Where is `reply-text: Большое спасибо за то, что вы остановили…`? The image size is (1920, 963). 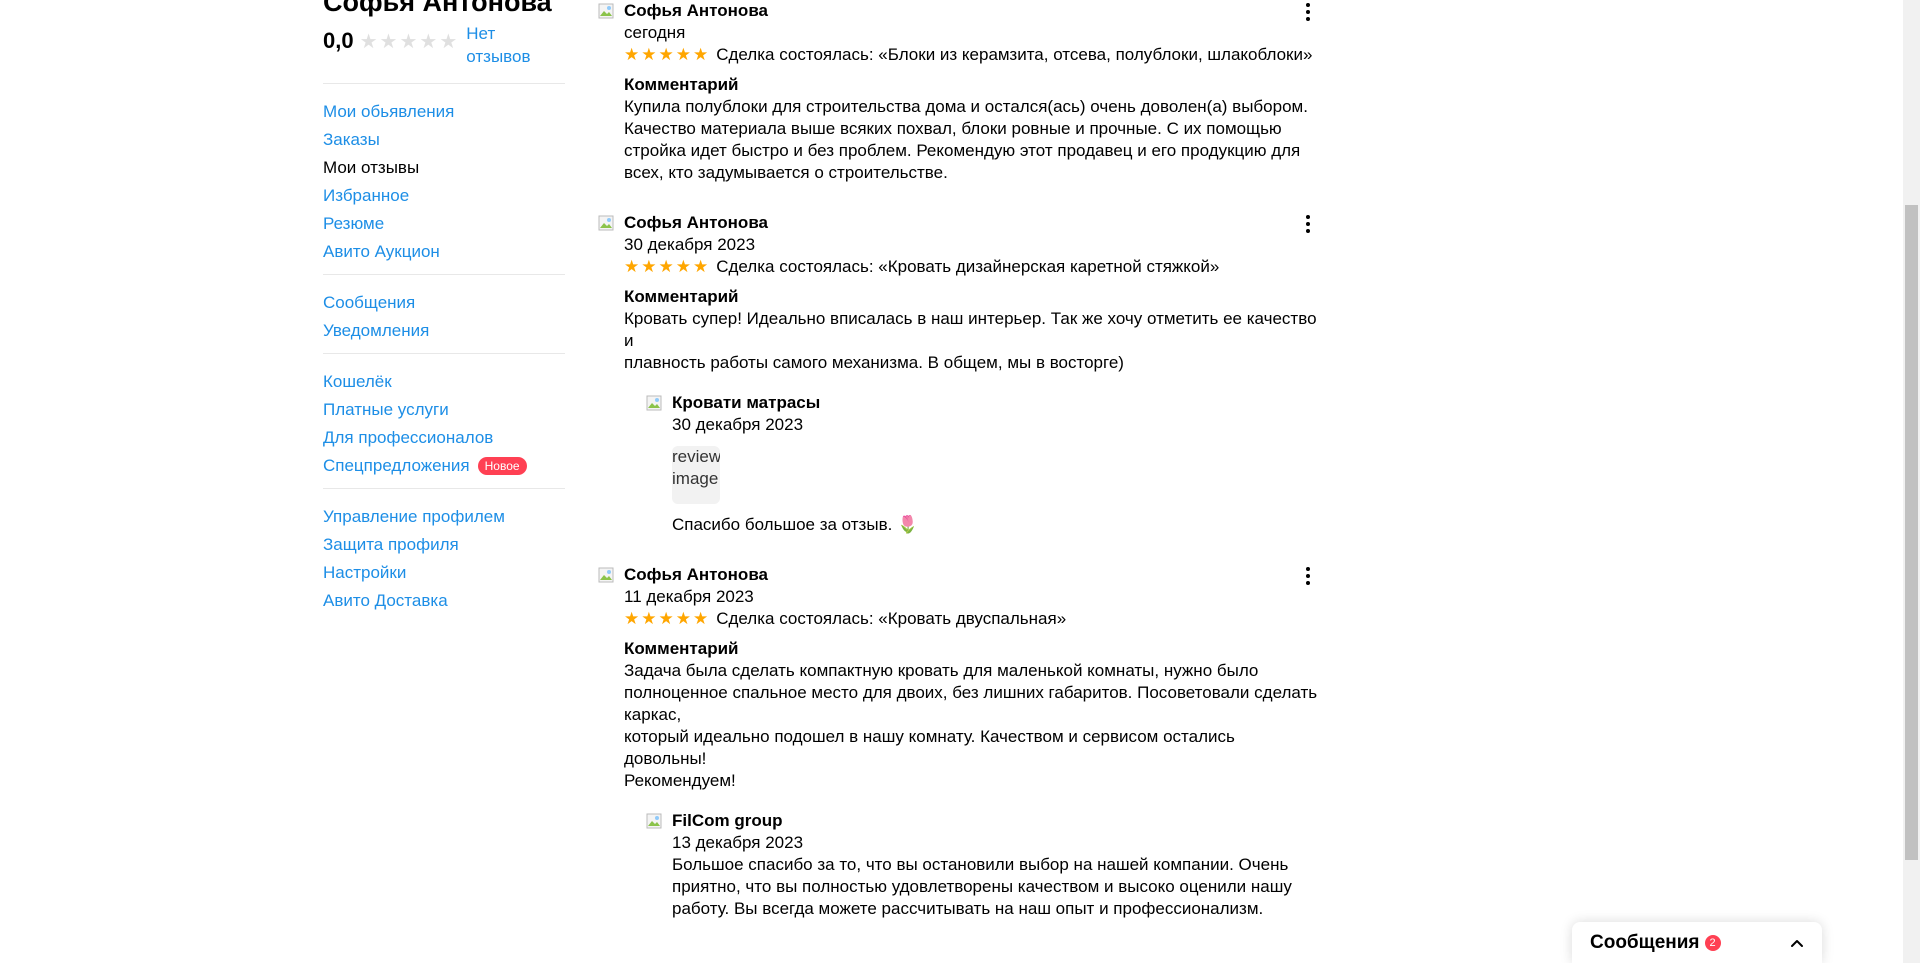 reply-text: Большое спасибо за то, что вы остановили… is located at coordinates (982, 886).